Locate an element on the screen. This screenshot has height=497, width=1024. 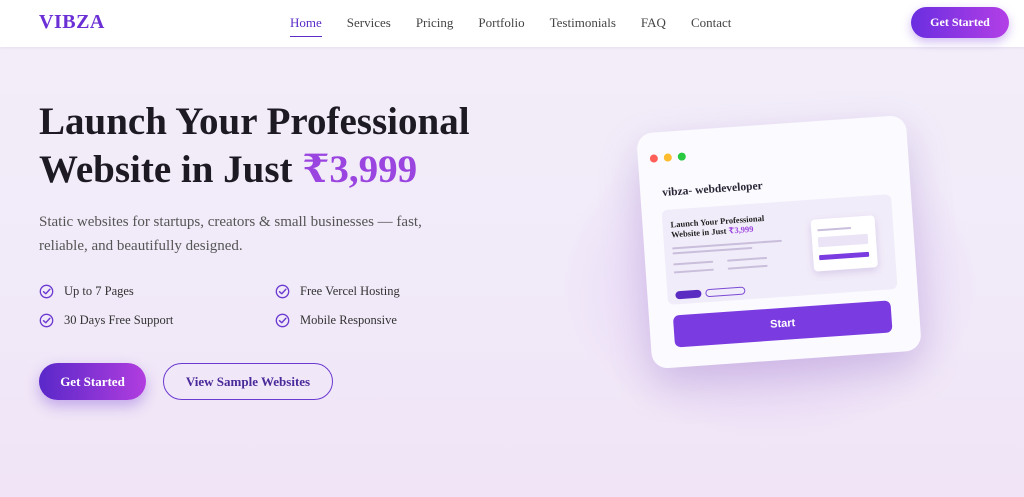
mockup-mini-bar is located at coordinates (844, 256).